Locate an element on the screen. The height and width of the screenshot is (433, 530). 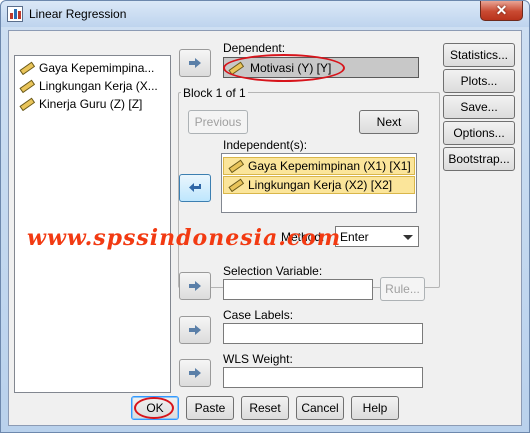
close-button: ✕ is located at coordinates (501, 11).